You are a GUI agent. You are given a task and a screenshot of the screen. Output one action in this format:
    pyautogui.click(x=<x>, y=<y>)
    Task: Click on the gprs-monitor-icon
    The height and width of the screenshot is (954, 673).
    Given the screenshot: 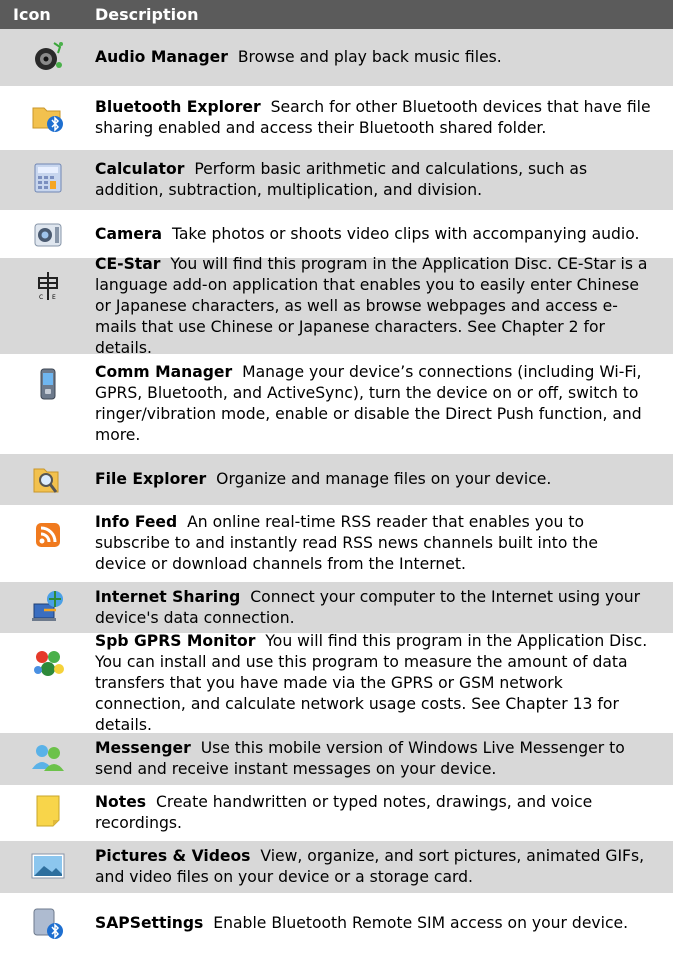 What is the action you would take?
    pyautogui.click(x=48, y=663)
    